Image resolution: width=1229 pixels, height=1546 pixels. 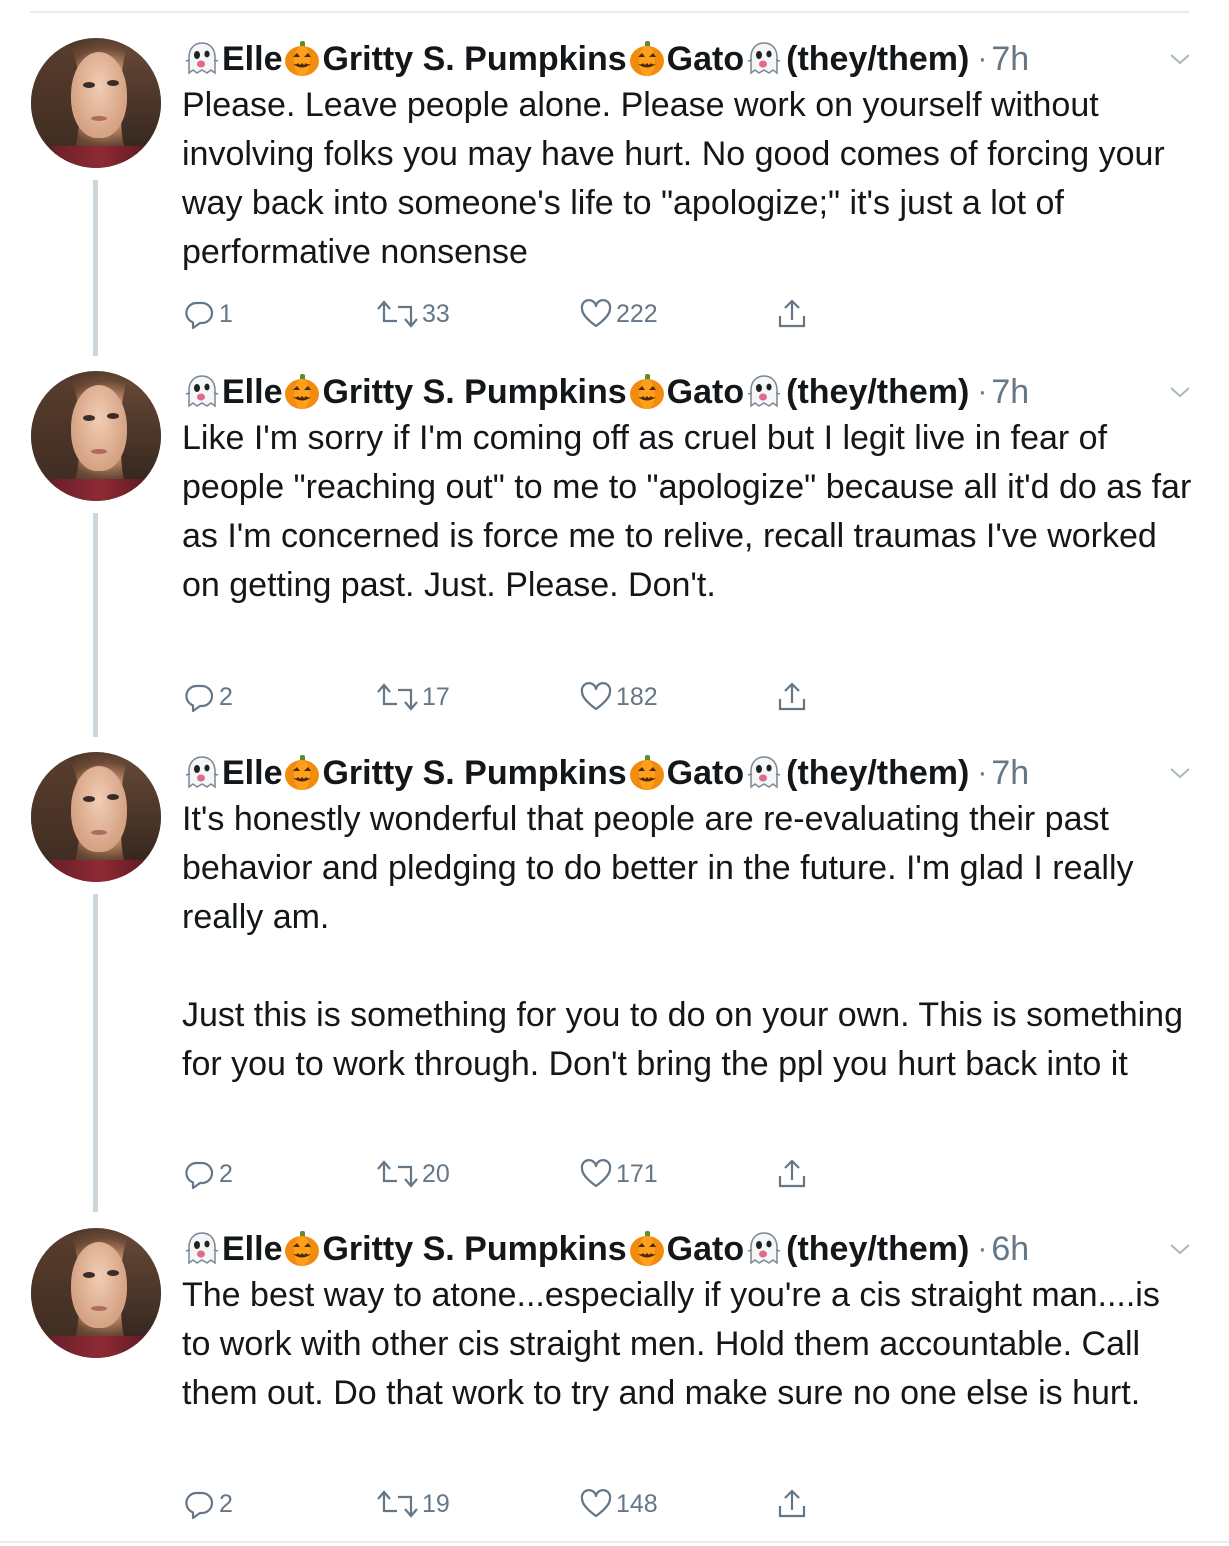 I want to click on tweet-actions: 2 19 148, so click(x=512, y=1504).